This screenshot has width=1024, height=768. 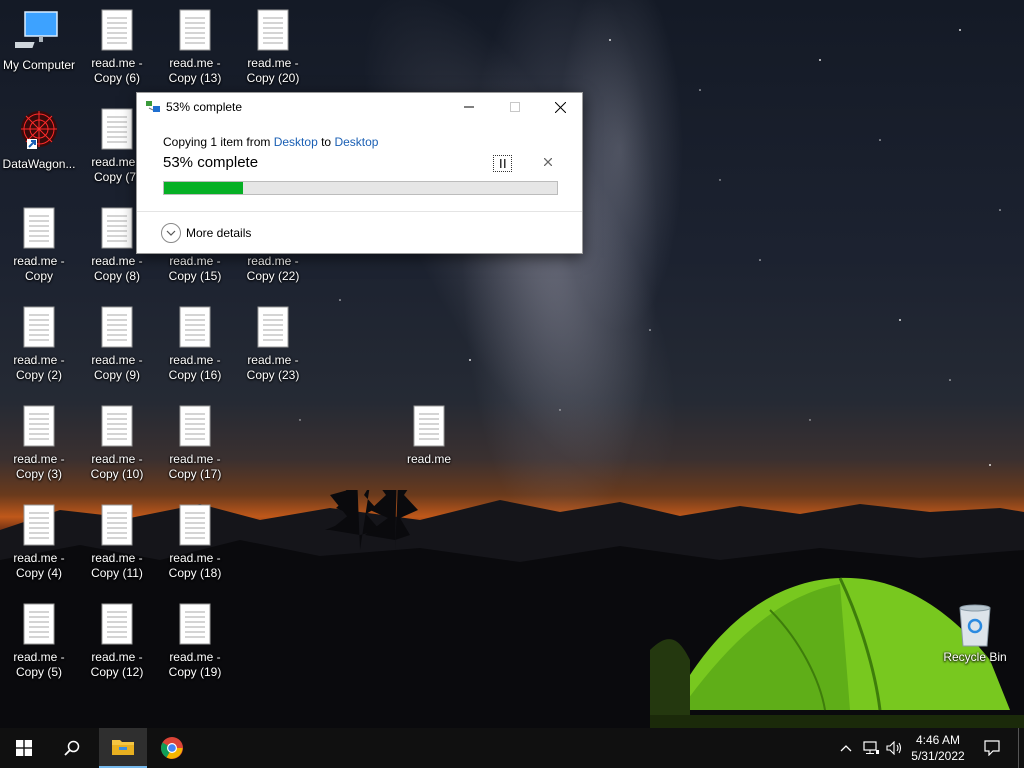 I want to click on read-me-copy-12-icon: read.me - Copy (12), so click(x=117, y=641).